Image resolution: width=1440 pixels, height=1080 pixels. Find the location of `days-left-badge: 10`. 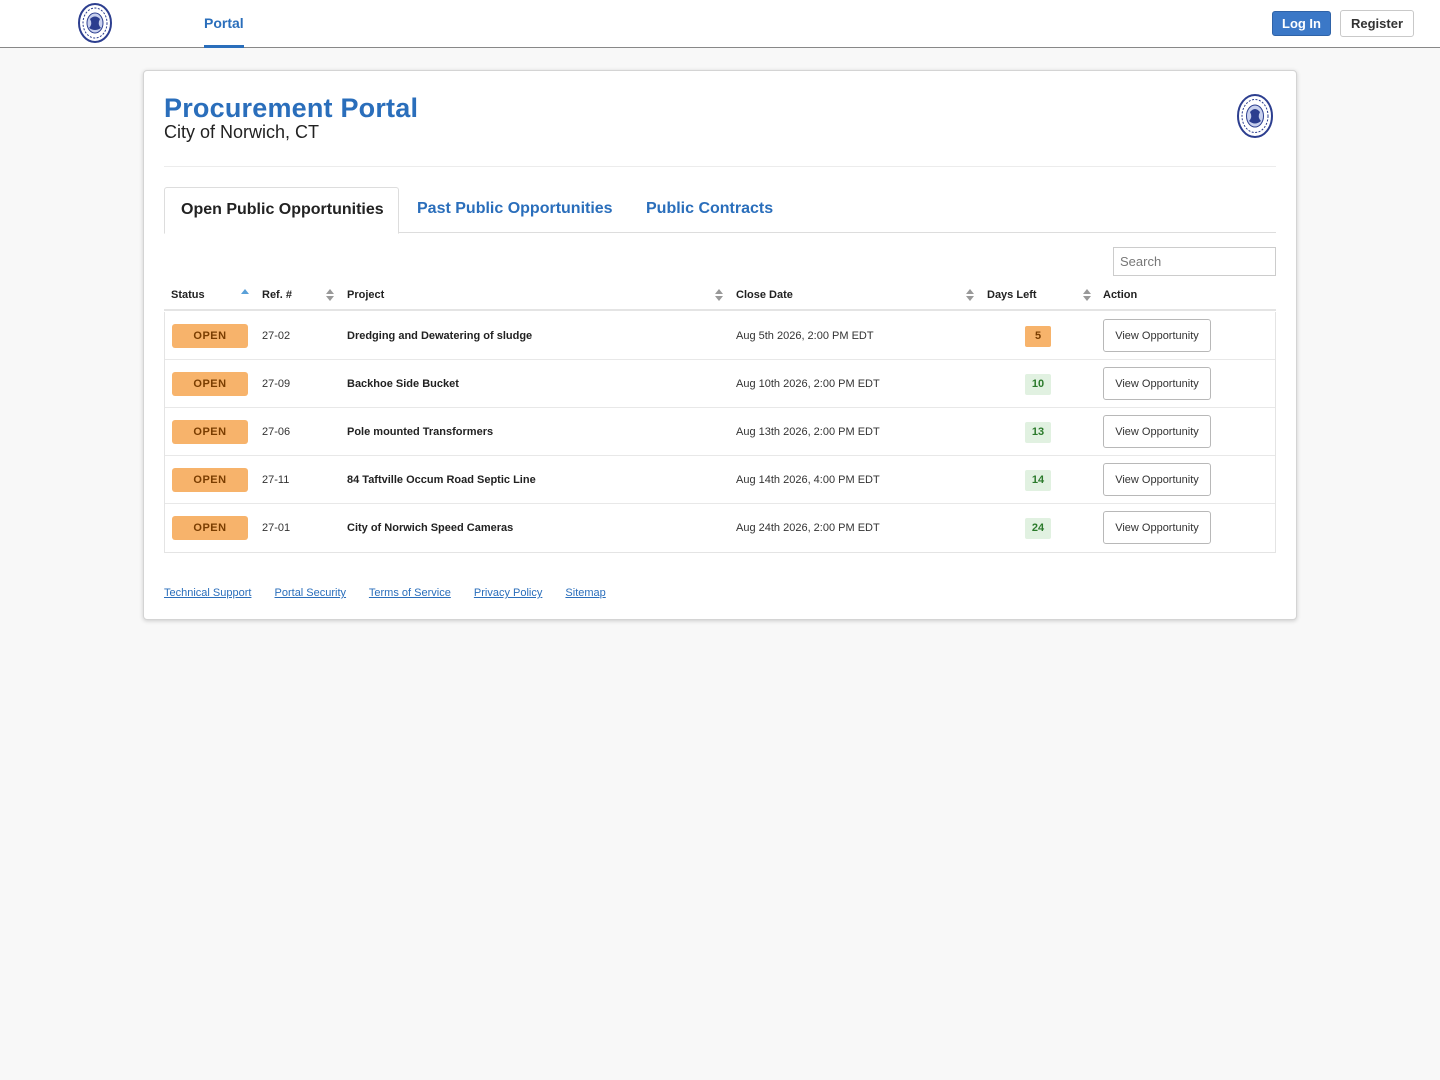

days-left-badge: 10 is located at coordinates (1038, 384).